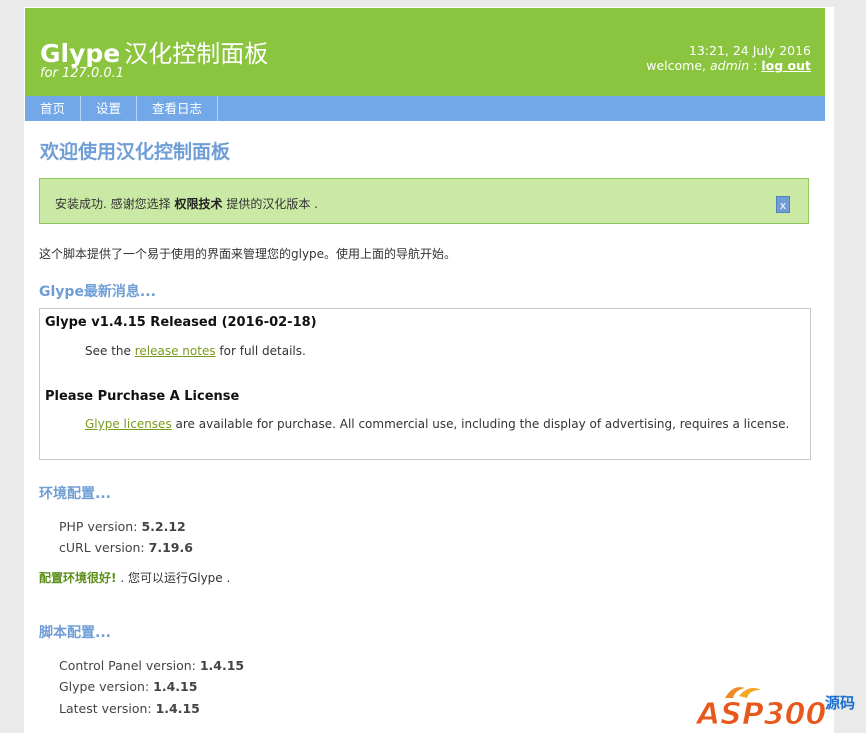 The height and width of the screenshot is (733, 866). Describe the element at coordinates (840, 703) in the screenshot. I see `watermark-suffix: 源码` at that location.